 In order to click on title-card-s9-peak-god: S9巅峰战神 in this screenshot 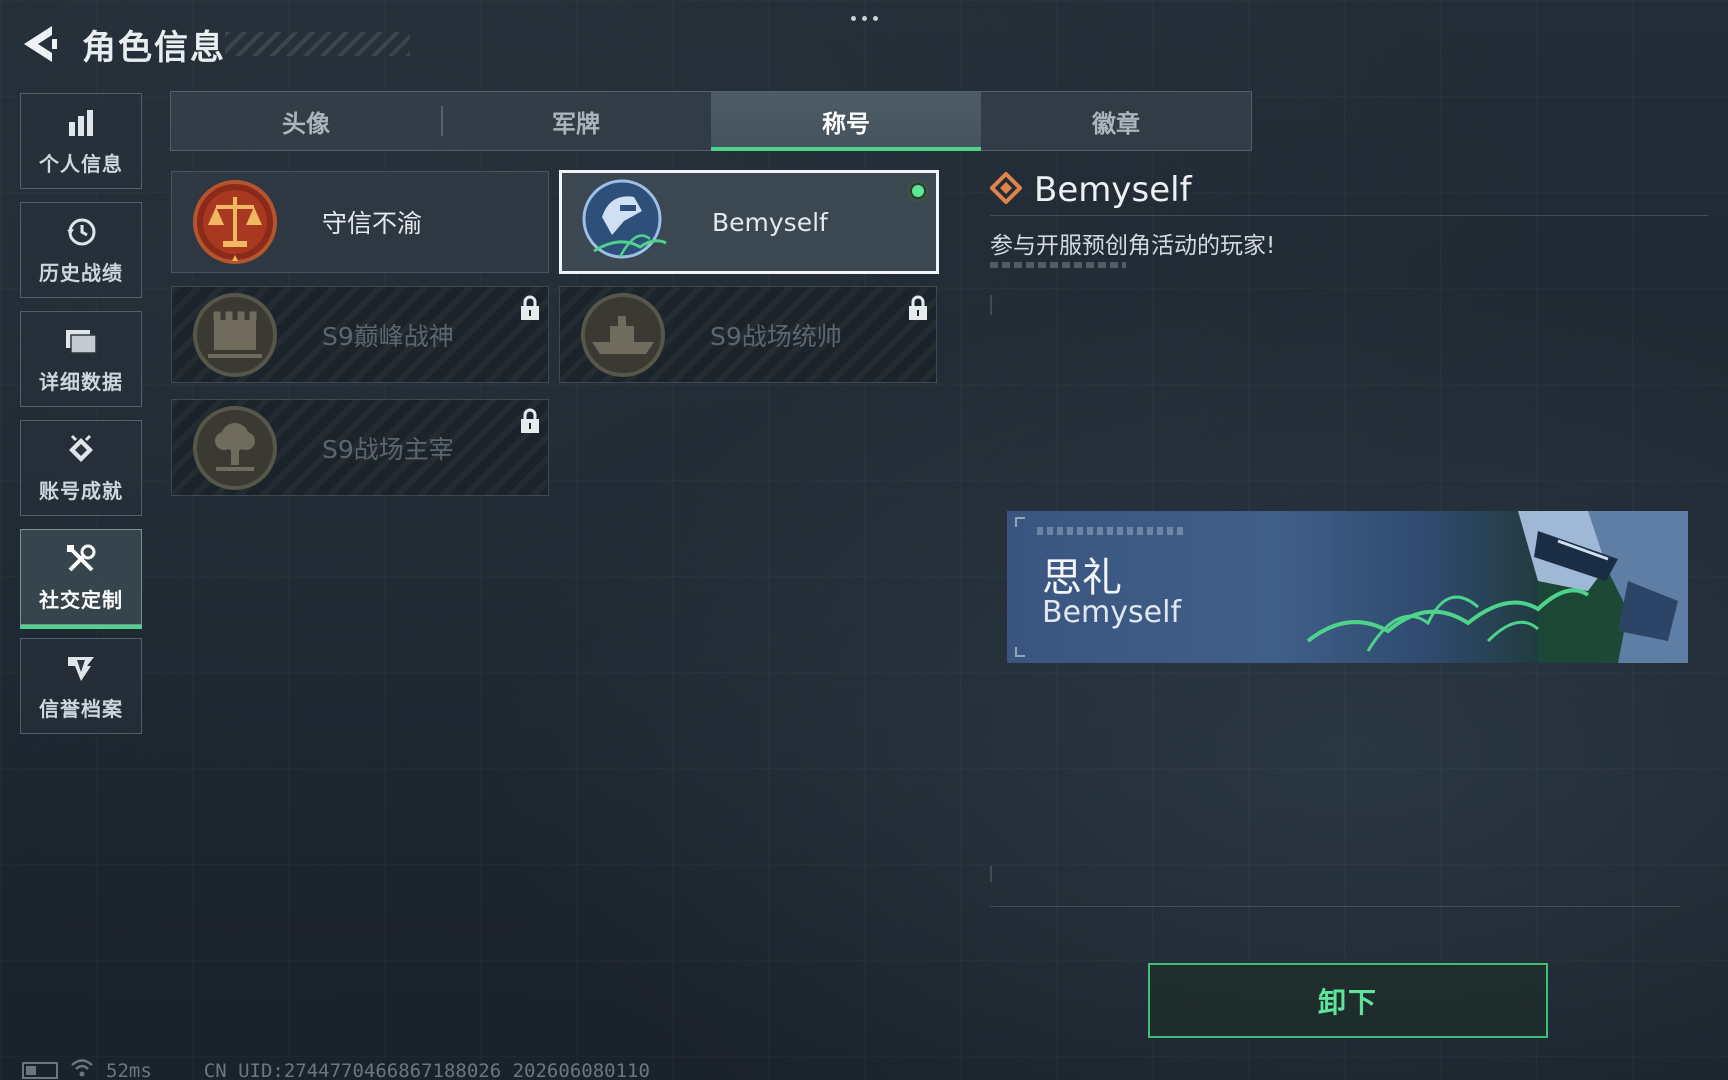, I will do `click(360, 334)`.